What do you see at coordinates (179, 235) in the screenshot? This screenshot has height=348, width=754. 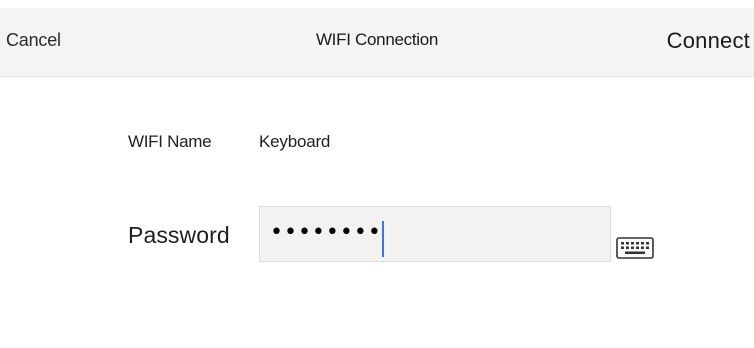 I see `password-label: Password` at bounding box center [179, 235].